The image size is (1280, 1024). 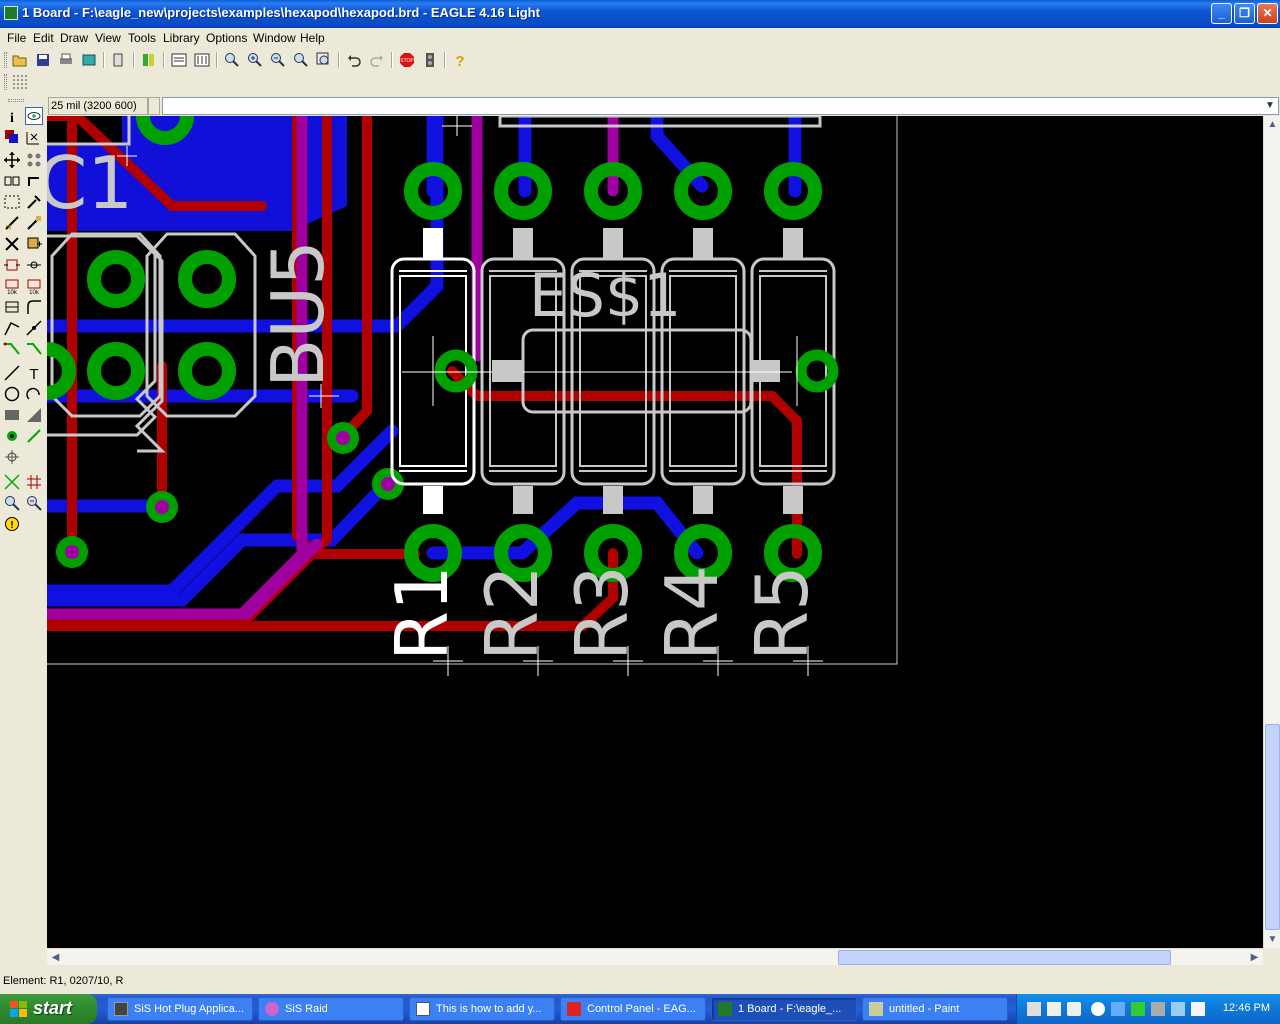 I want to click on group-icon, so click(x=12, y=202).